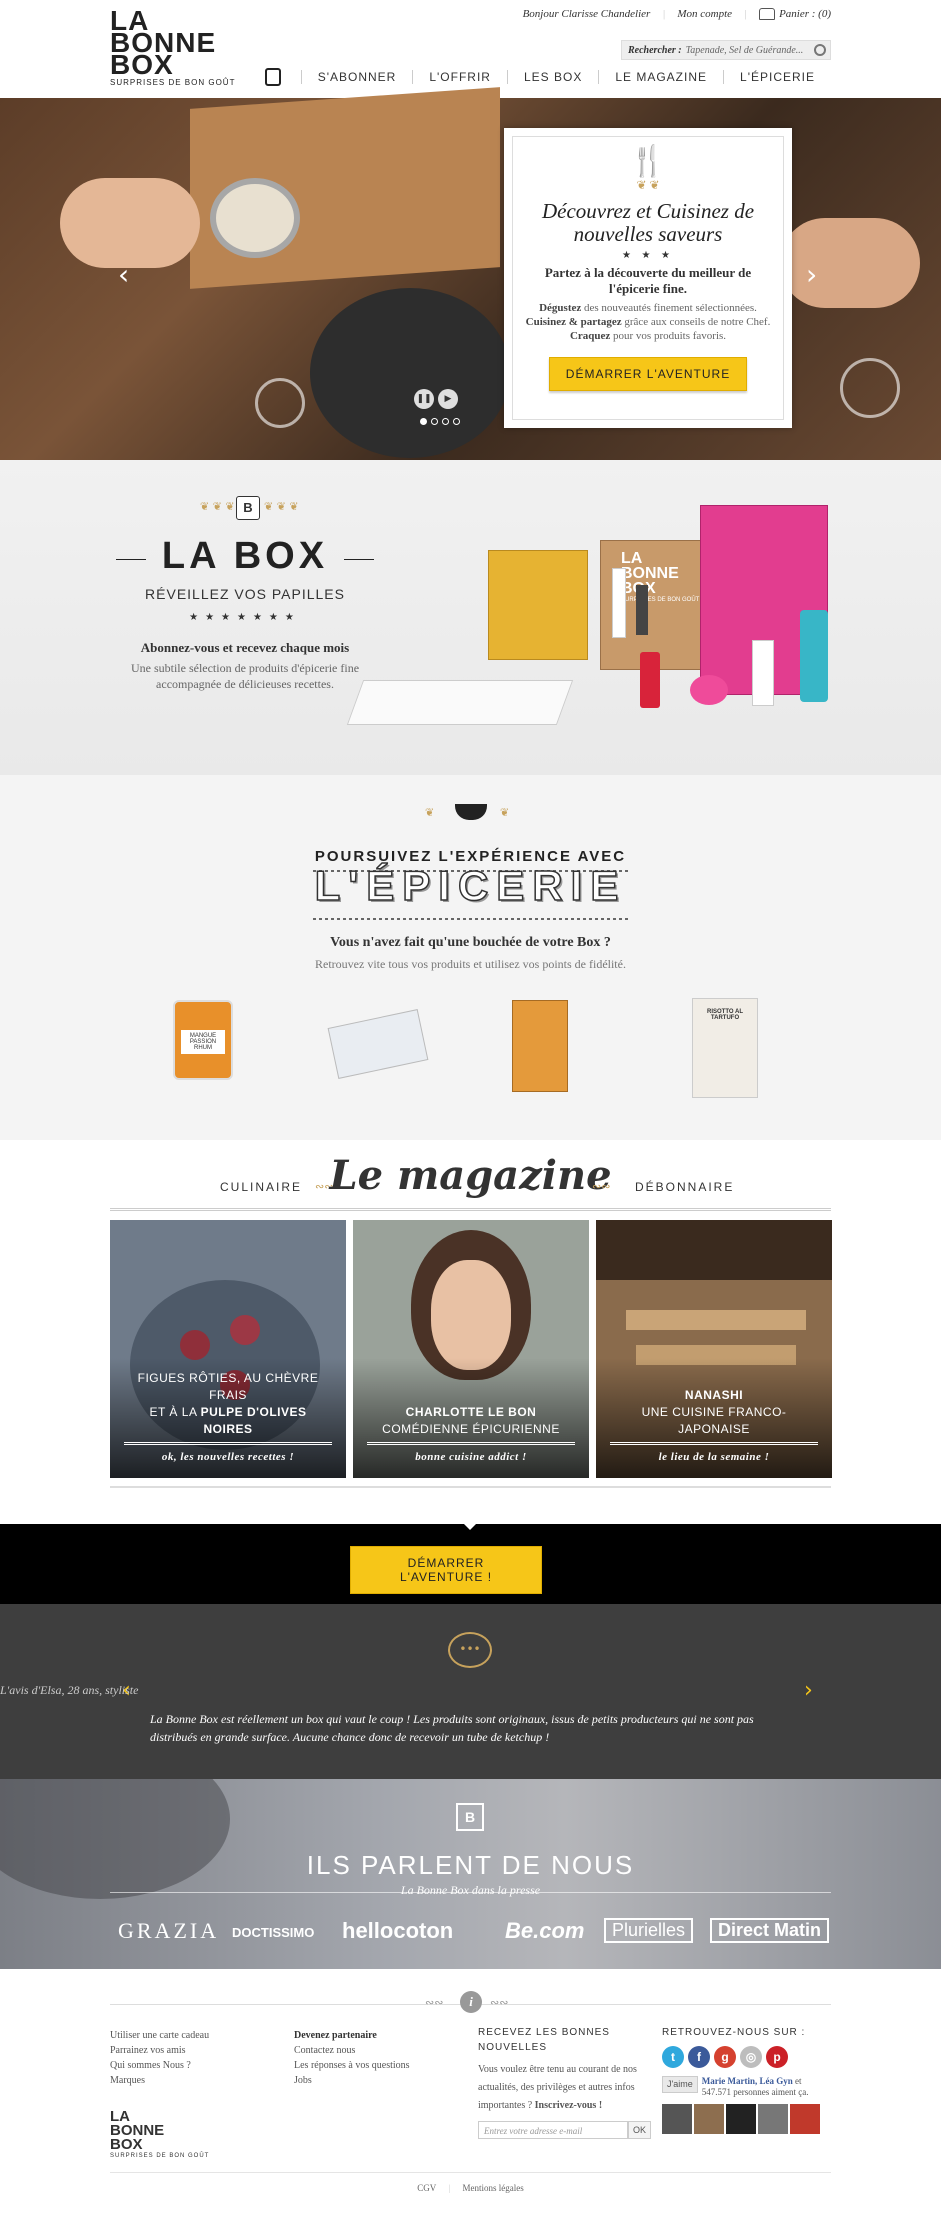  Describe the element at coordinates (168, 1931) in the screenshot. I see `press-logo-grazia: GRAZIA` at that location.